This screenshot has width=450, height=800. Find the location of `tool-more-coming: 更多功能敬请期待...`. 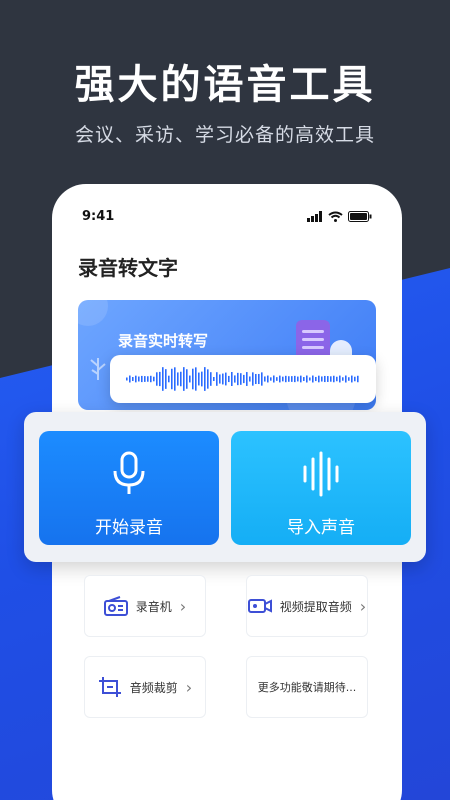

tool-more-coming: 更多功能敬请期待... is located at coordinates (307, 687).